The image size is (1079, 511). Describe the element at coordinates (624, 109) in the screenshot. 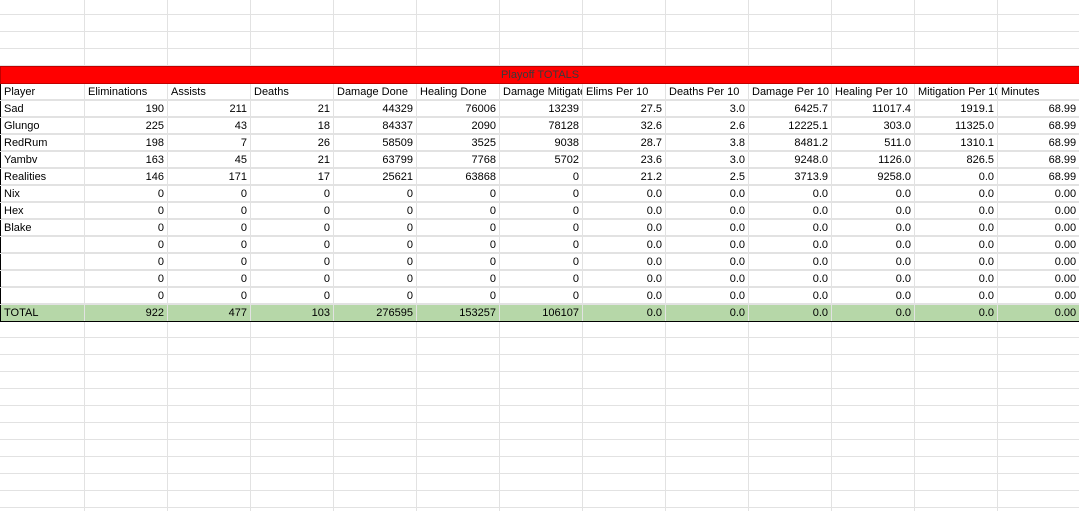

I see `data-cell: 27.5` at that location.